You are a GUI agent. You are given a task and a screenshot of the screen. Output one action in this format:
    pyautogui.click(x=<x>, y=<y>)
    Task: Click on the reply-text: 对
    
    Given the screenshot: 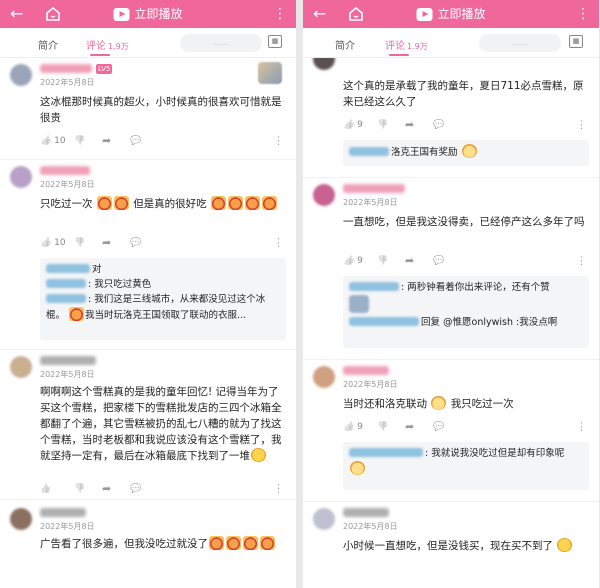 What is the action you would take?
    pyautogui.click(x=97, y=269)
    